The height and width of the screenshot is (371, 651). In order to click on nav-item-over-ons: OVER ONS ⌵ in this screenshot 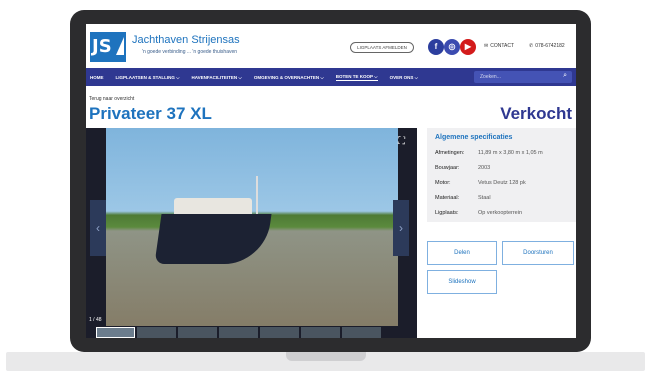, I will do `click(404, 77)`.